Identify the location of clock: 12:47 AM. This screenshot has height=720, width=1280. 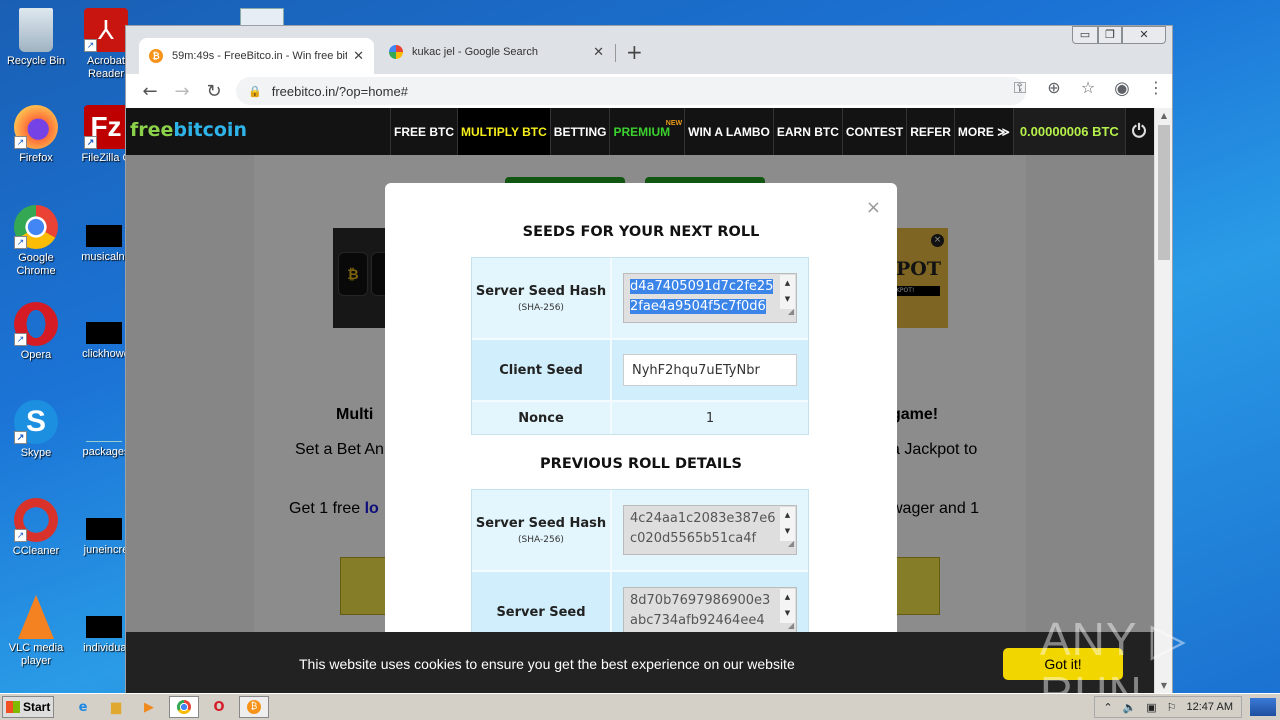
(1210, 707).